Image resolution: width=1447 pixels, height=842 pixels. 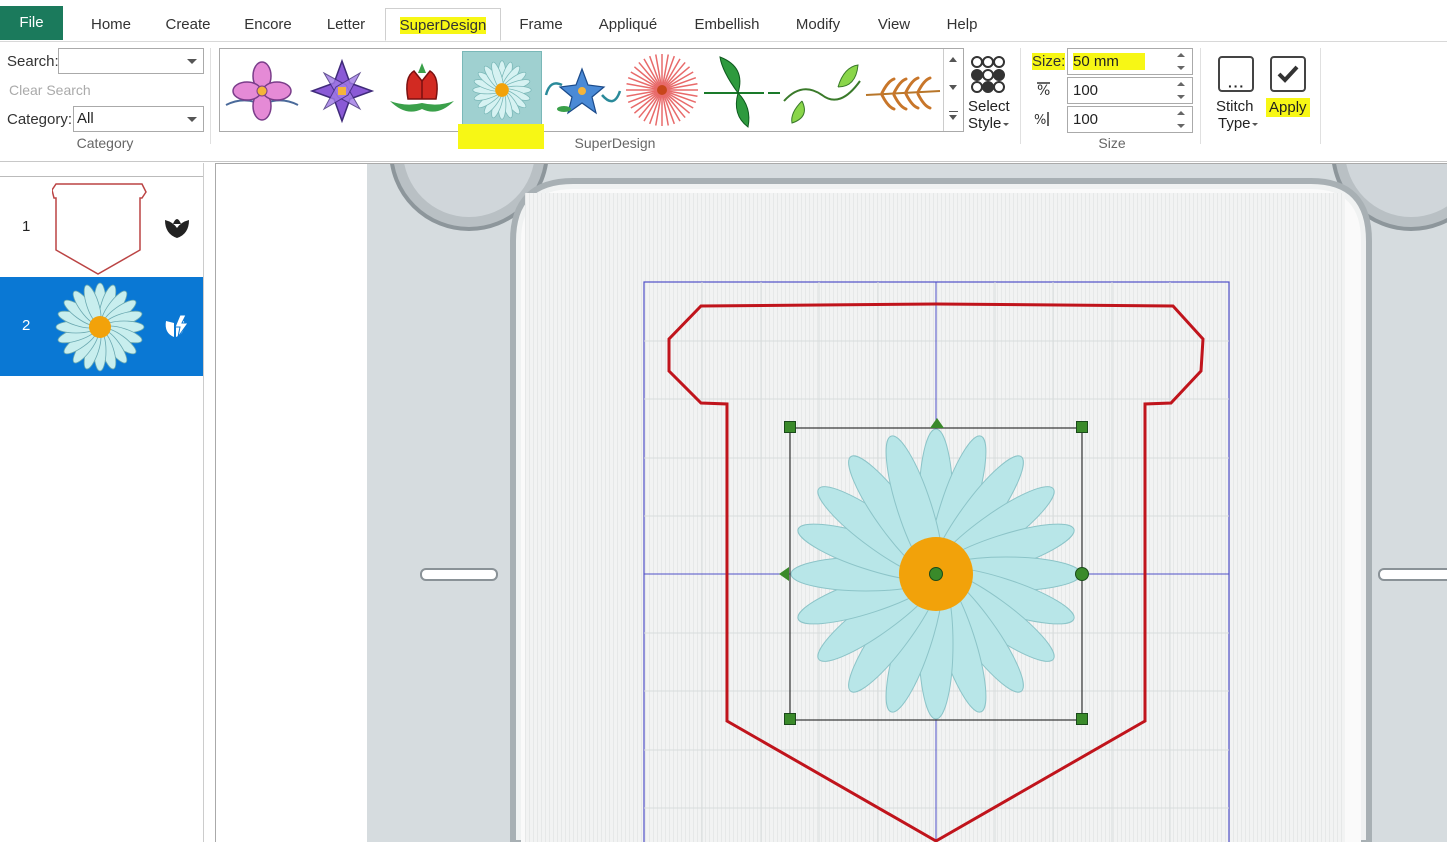 I want to click on gallery-item-leaf-branch, so click(x=742, y=90).